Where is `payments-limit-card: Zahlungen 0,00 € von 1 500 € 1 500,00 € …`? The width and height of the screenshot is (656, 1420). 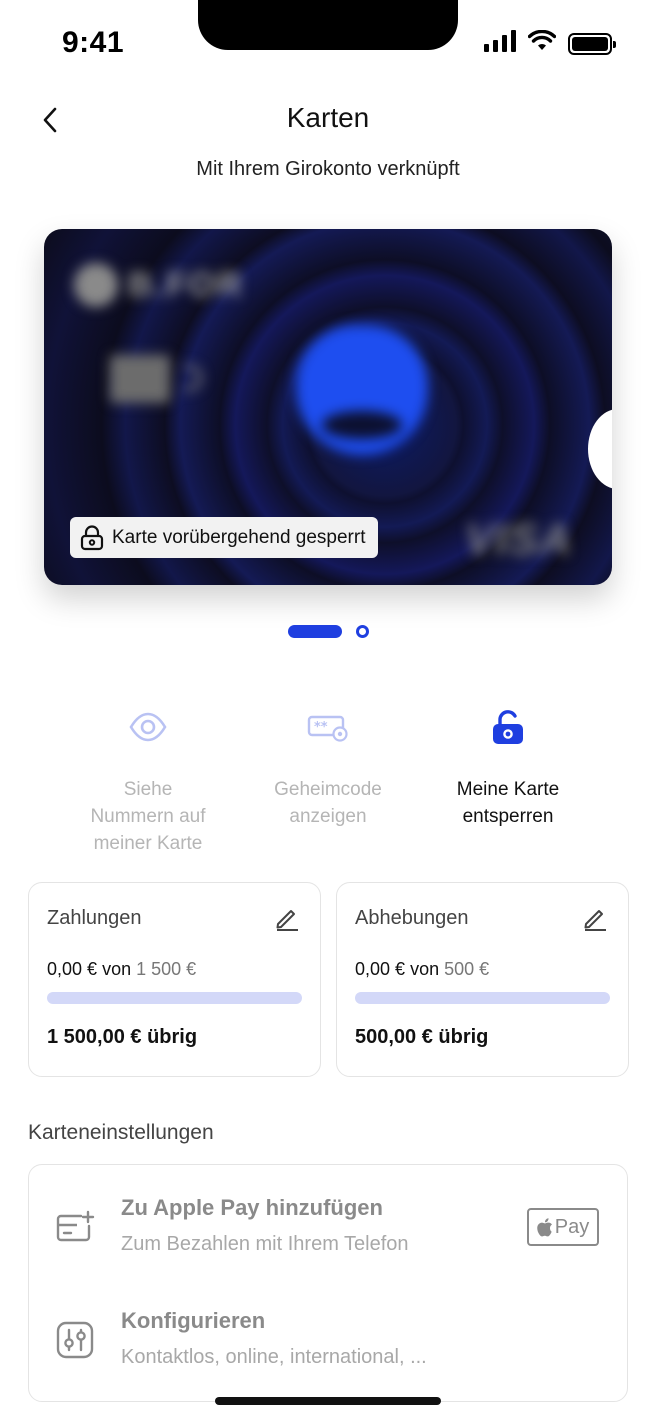
payments-limit-card: Zahlungen 0,00 € von 1 500 € 1 500,00 € … is located at coordinates (174, 979).